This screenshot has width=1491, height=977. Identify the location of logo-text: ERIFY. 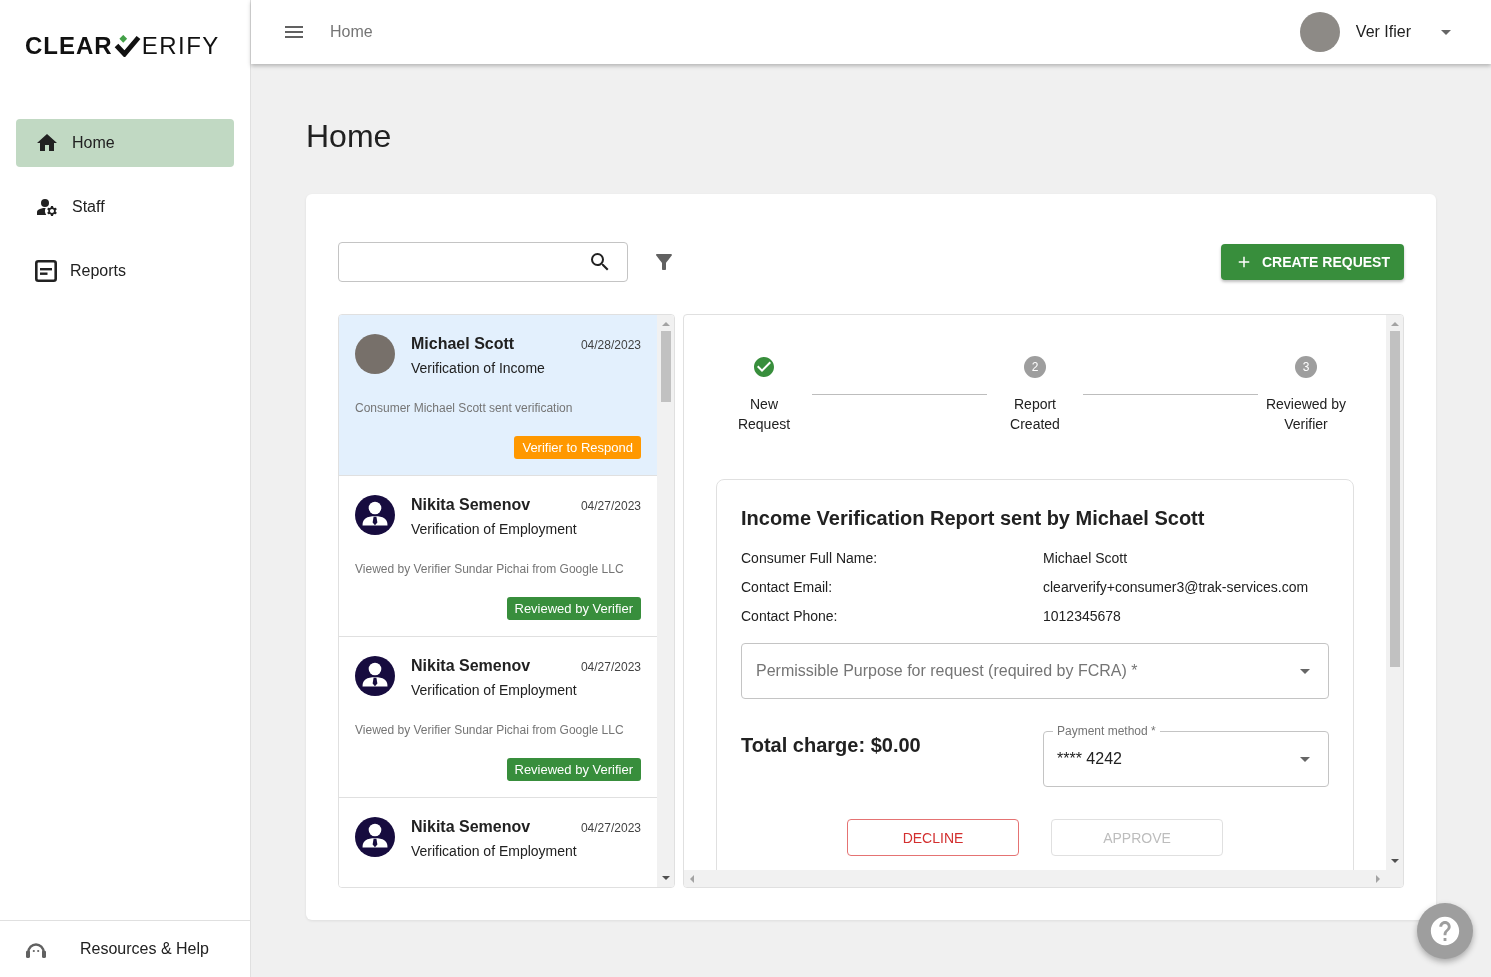
(180, 45).